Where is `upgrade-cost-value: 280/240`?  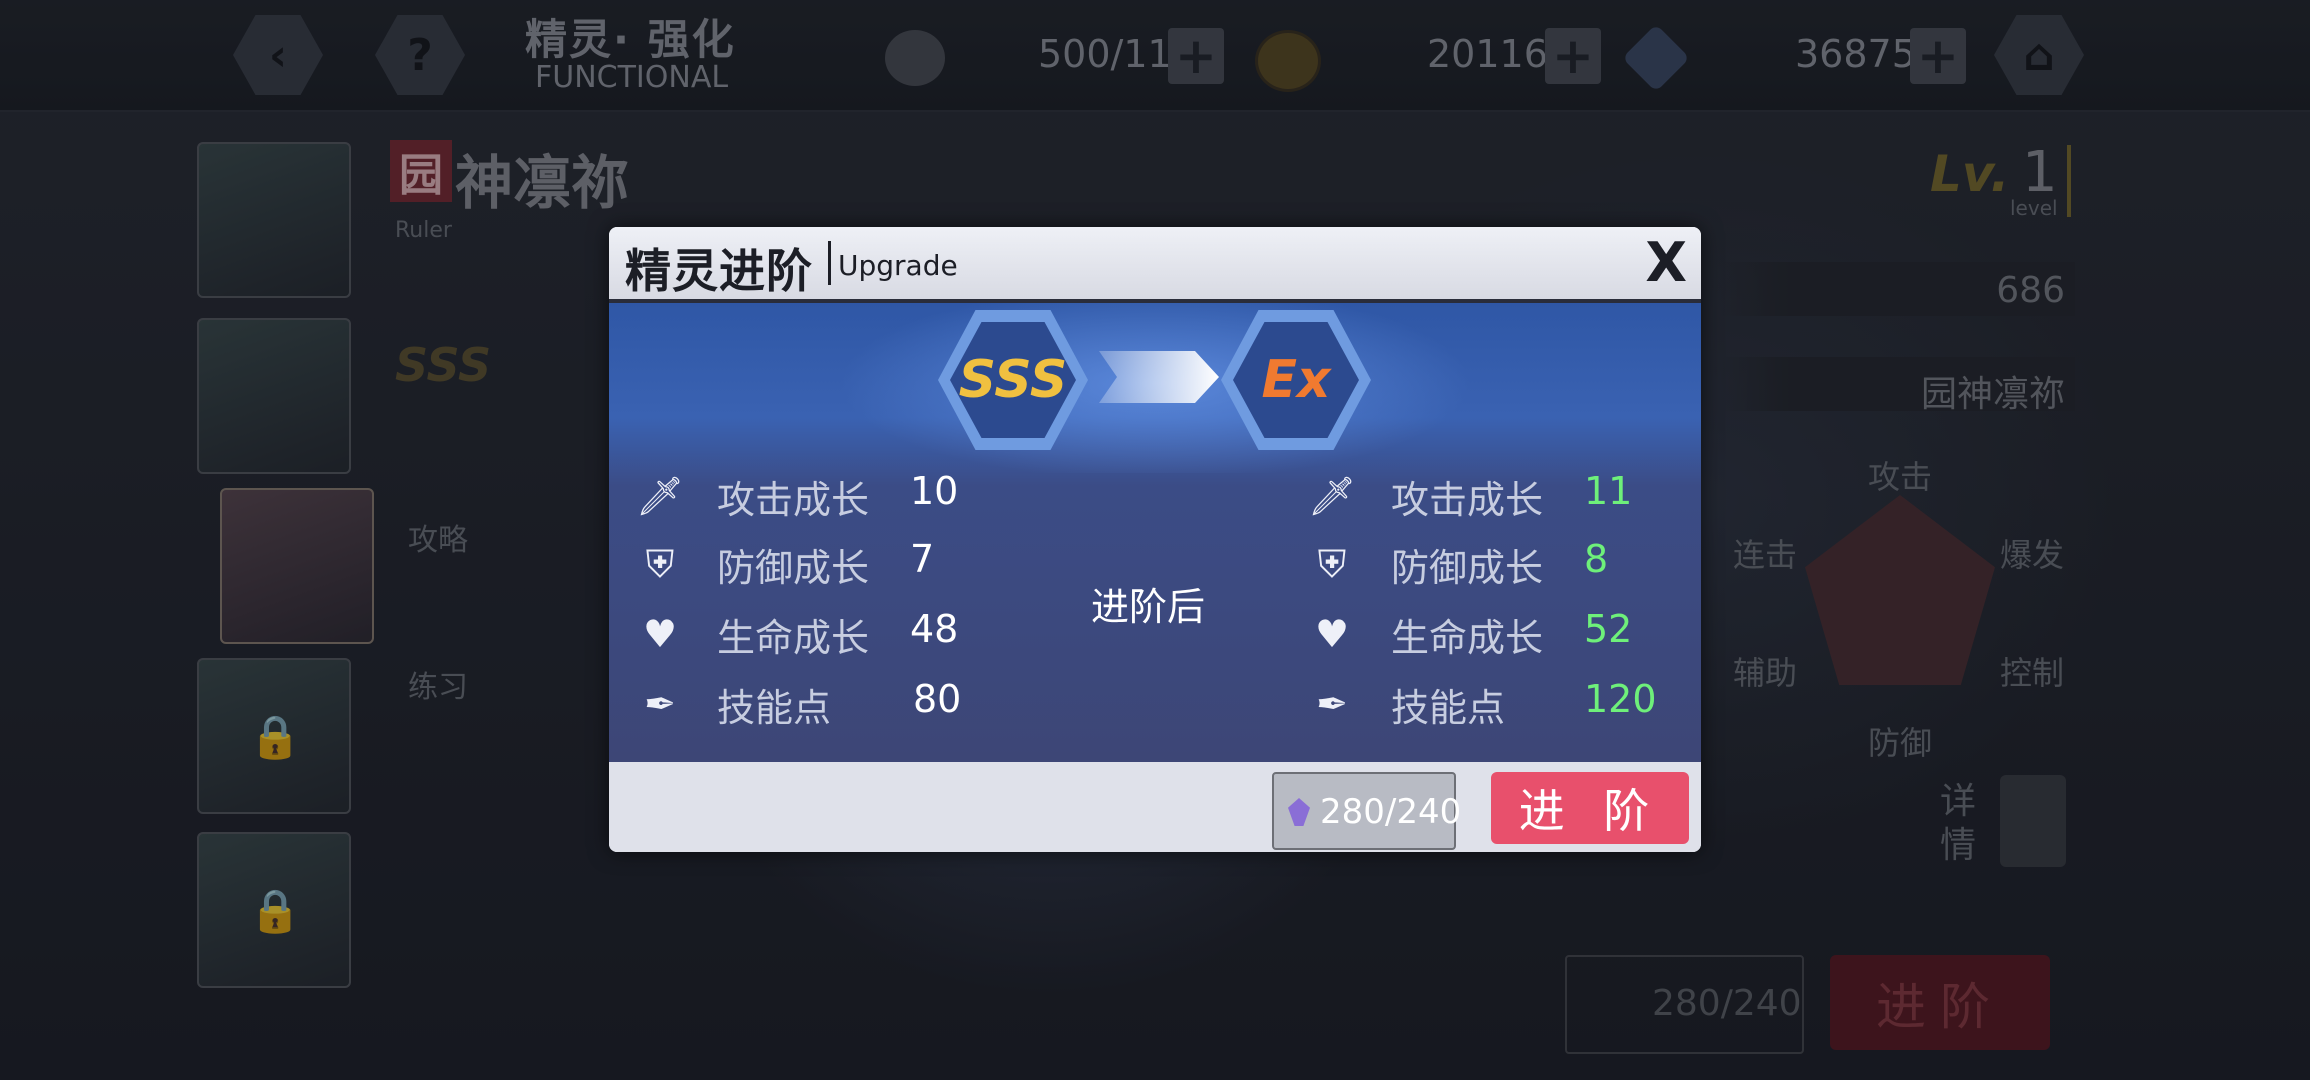 upgrade-cost-value: 280/240 is located at coordinates (1391, 812).